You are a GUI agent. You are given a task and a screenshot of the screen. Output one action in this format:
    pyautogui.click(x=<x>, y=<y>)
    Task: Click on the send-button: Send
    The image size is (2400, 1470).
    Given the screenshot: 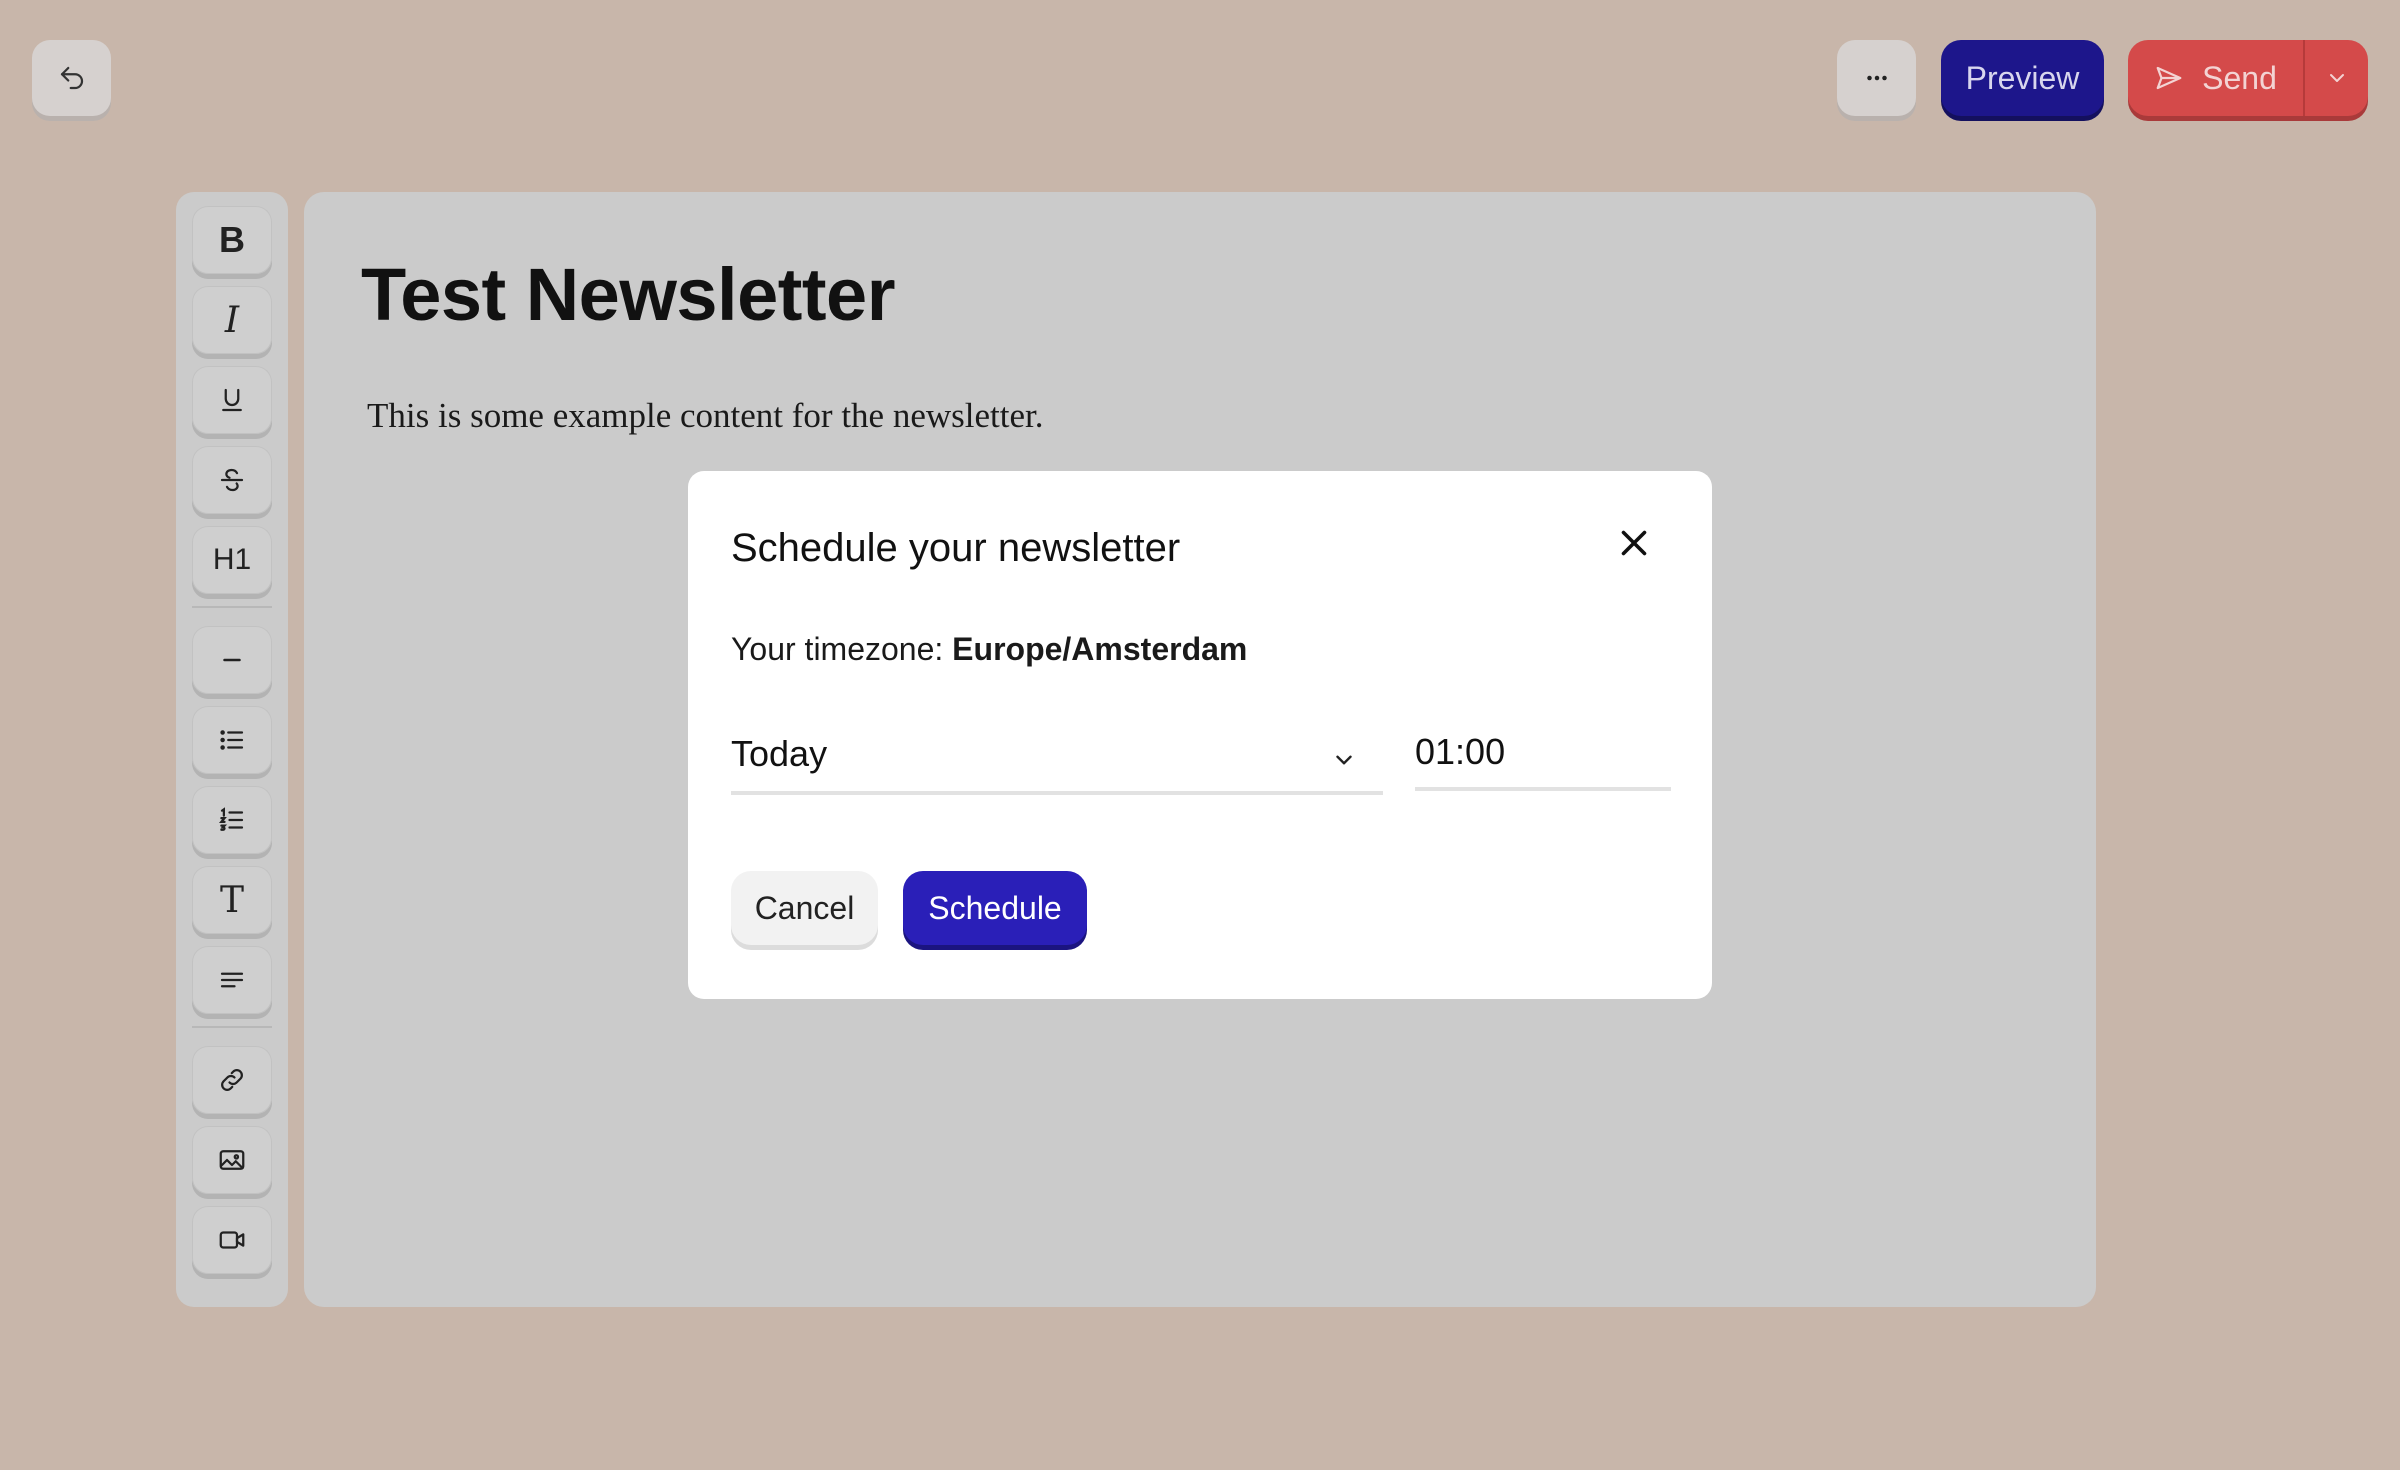 What is the action you would take?
    pyautogui.click(x=2215, y=78)
    